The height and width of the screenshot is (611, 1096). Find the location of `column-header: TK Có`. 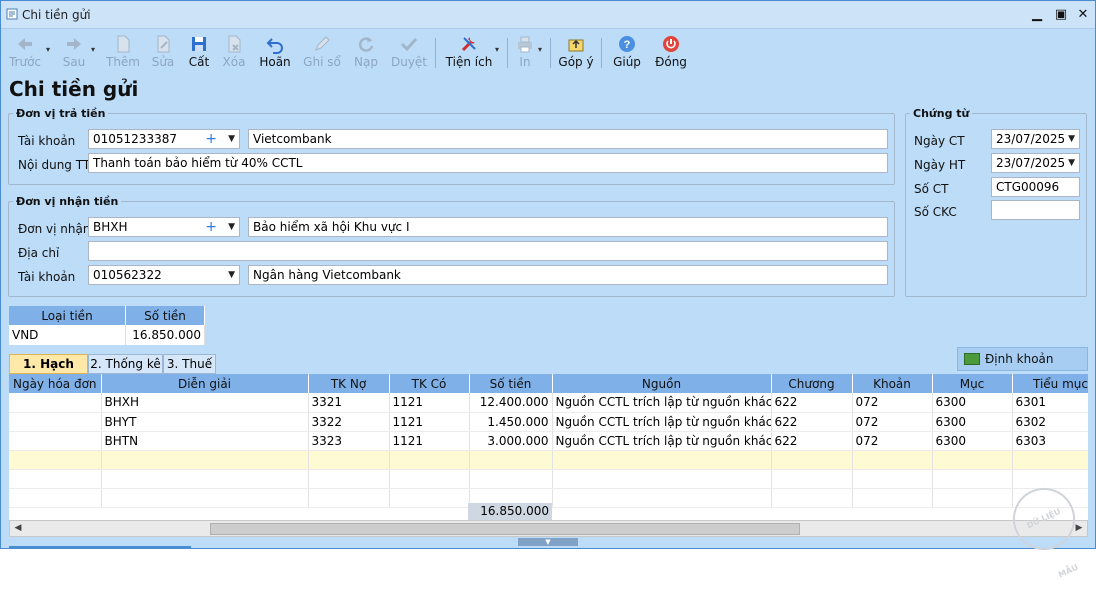

column-header: TK Có is located at coordinates (429, 383).